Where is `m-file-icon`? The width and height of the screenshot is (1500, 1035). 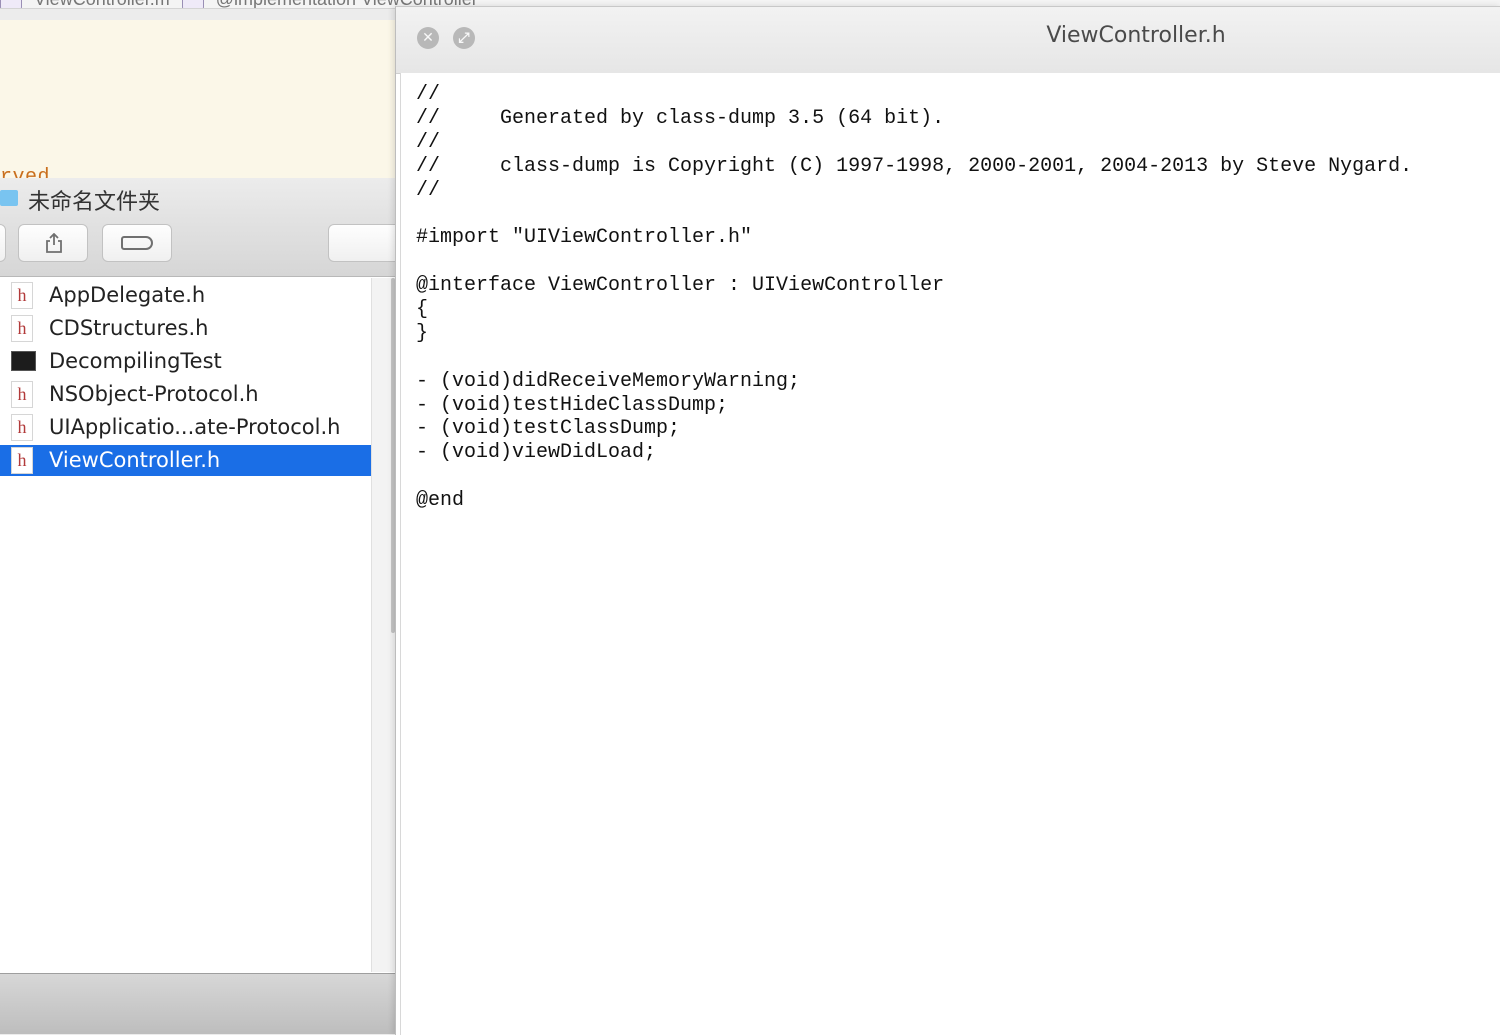
m-file-icon is located at coordinates (11, 4).